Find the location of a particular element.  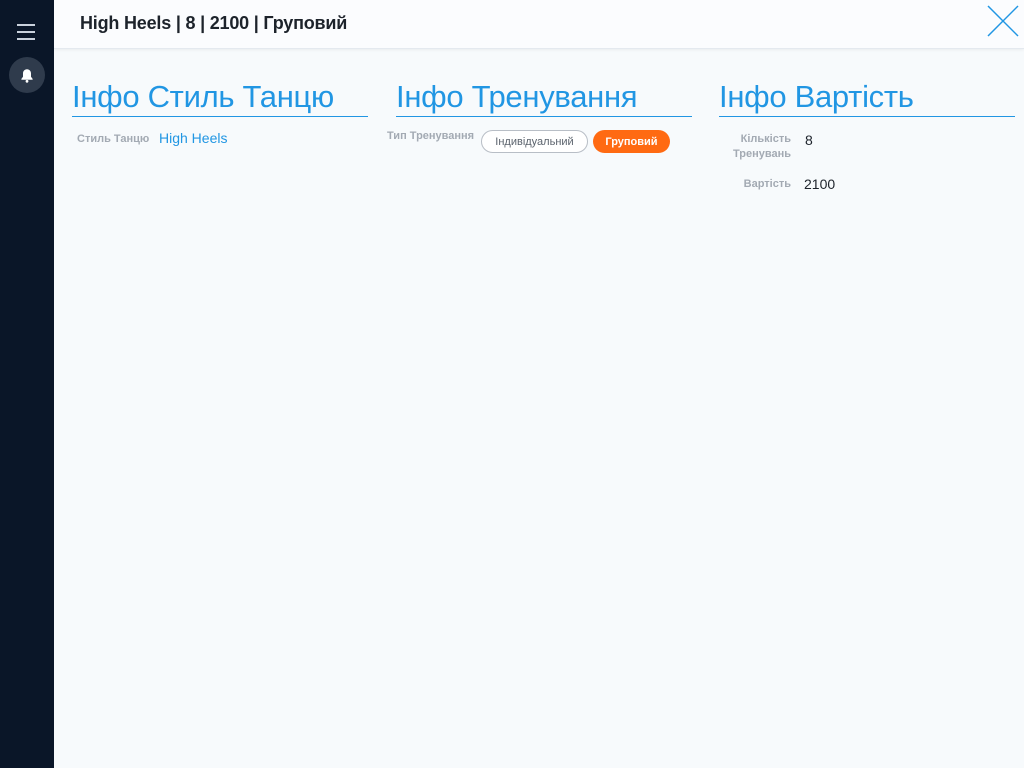

price-label: Вартість is located at coordinates (767, 184).